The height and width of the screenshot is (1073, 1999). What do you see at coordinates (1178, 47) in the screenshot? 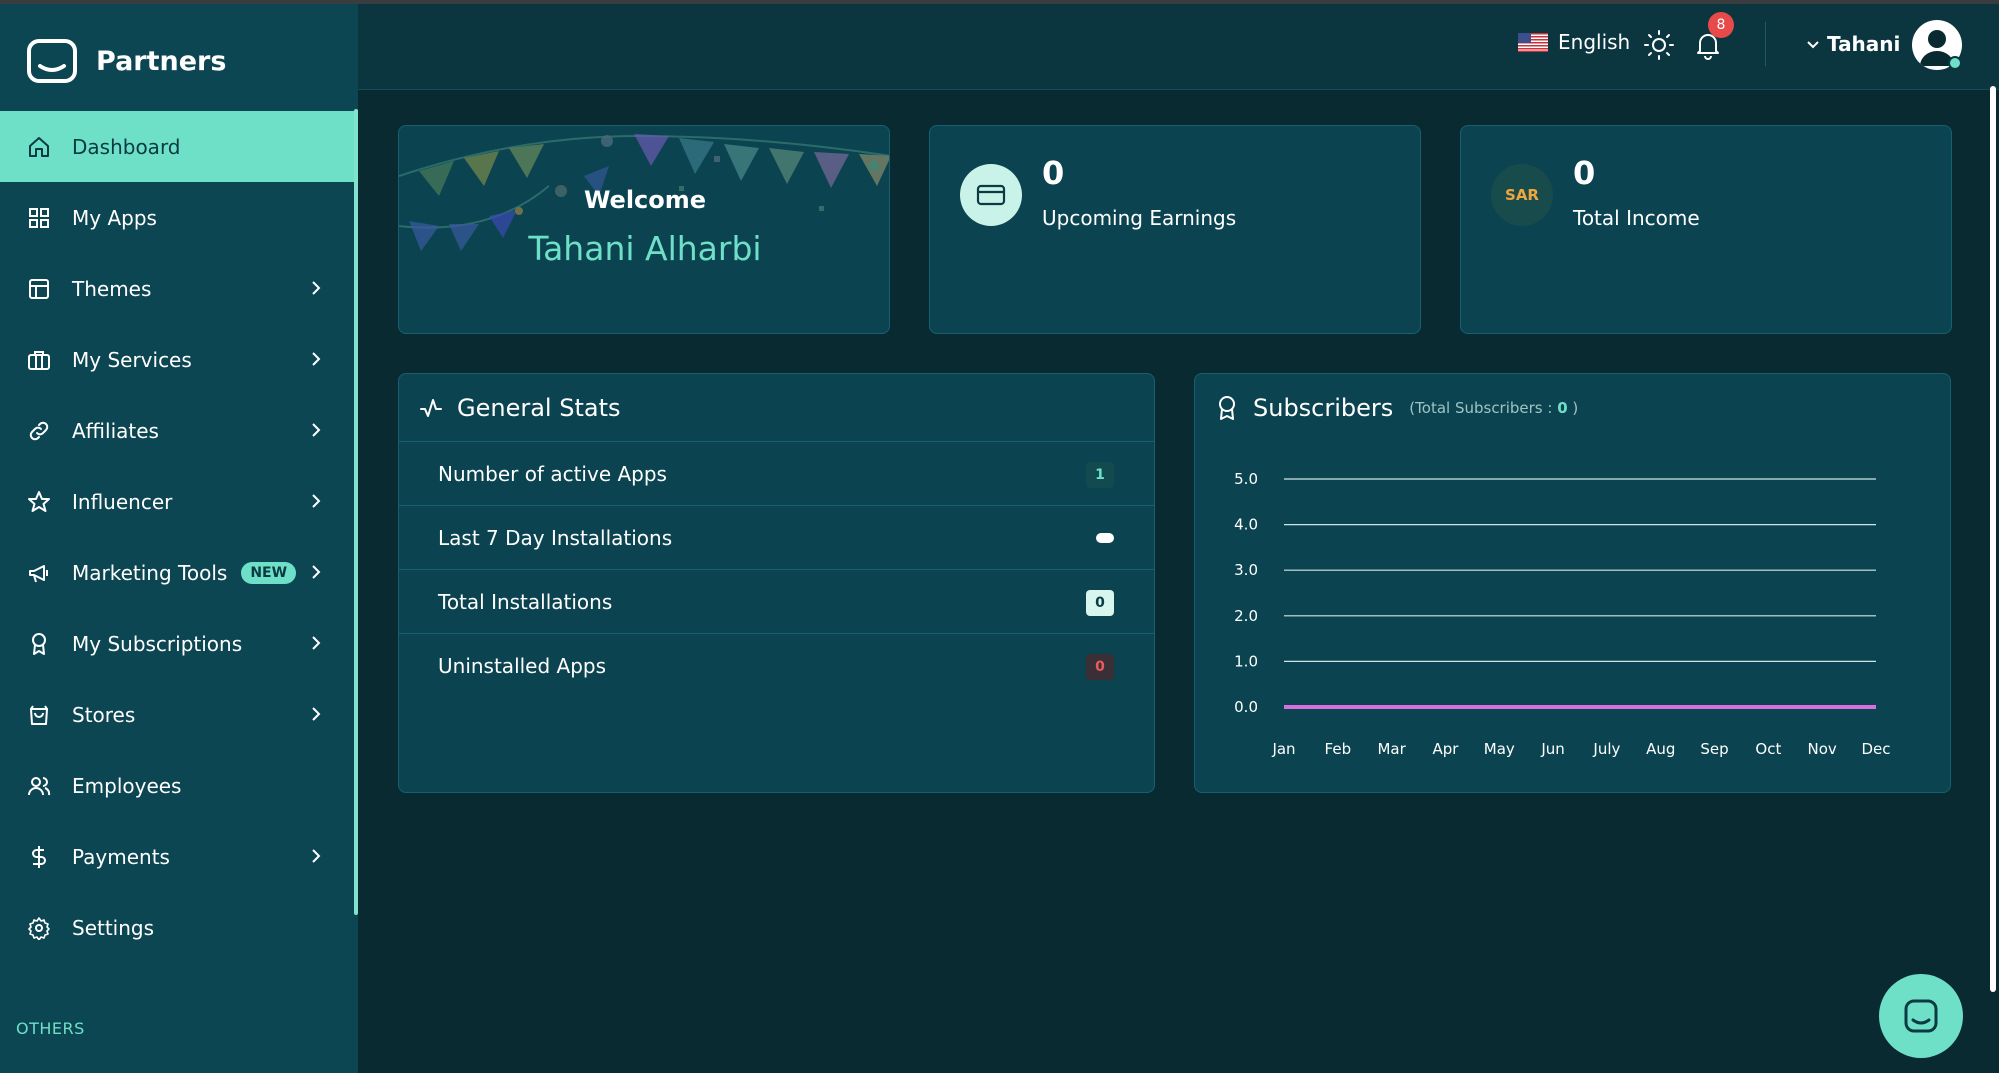
I see `top-header` at bounding box center [1178, 47].